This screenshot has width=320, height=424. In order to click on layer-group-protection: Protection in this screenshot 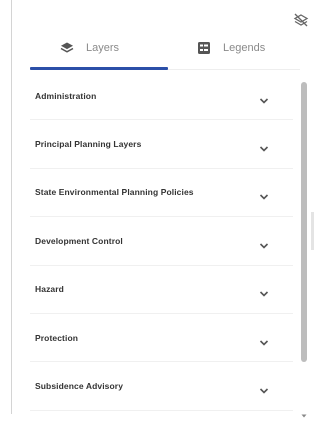, I will do `click(161, 338)`.